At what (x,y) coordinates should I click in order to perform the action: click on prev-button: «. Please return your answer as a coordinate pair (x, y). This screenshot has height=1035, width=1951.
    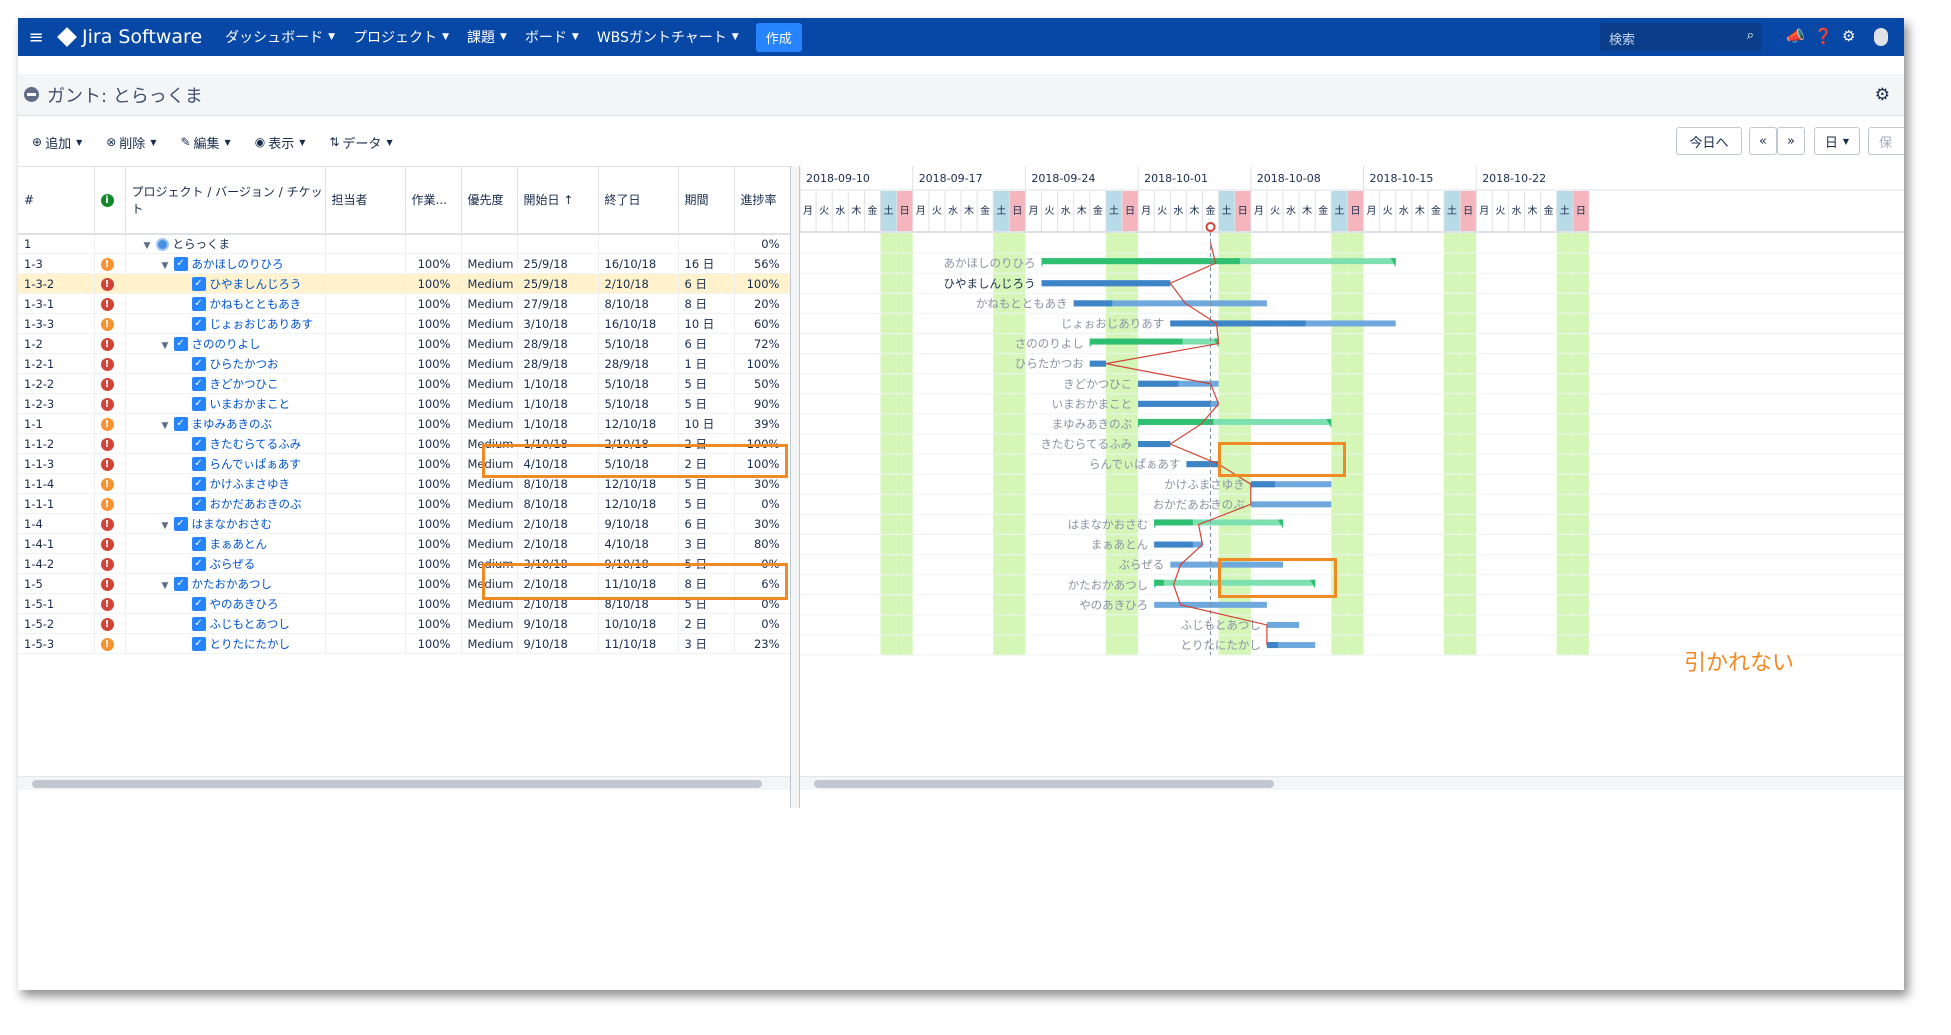
    Looking at the image, I should click on (1763, 141).